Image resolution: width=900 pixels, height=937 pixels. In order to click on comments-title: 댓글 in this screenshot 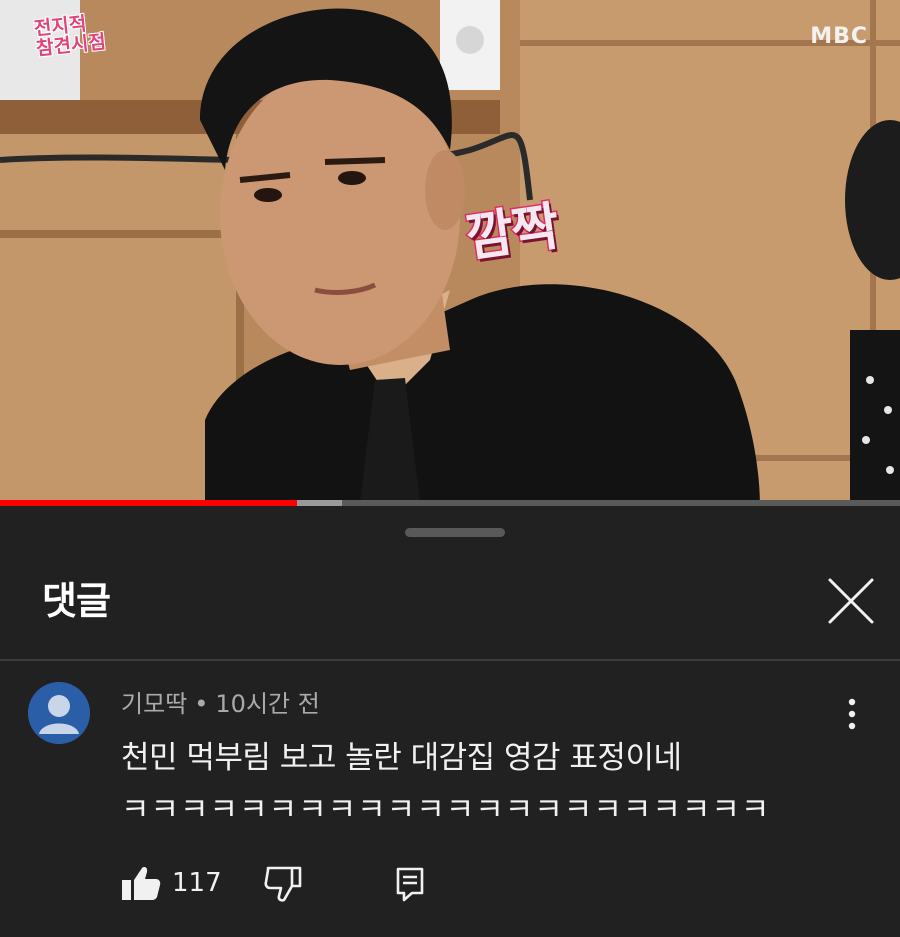, I will do `click(76, 601)`.